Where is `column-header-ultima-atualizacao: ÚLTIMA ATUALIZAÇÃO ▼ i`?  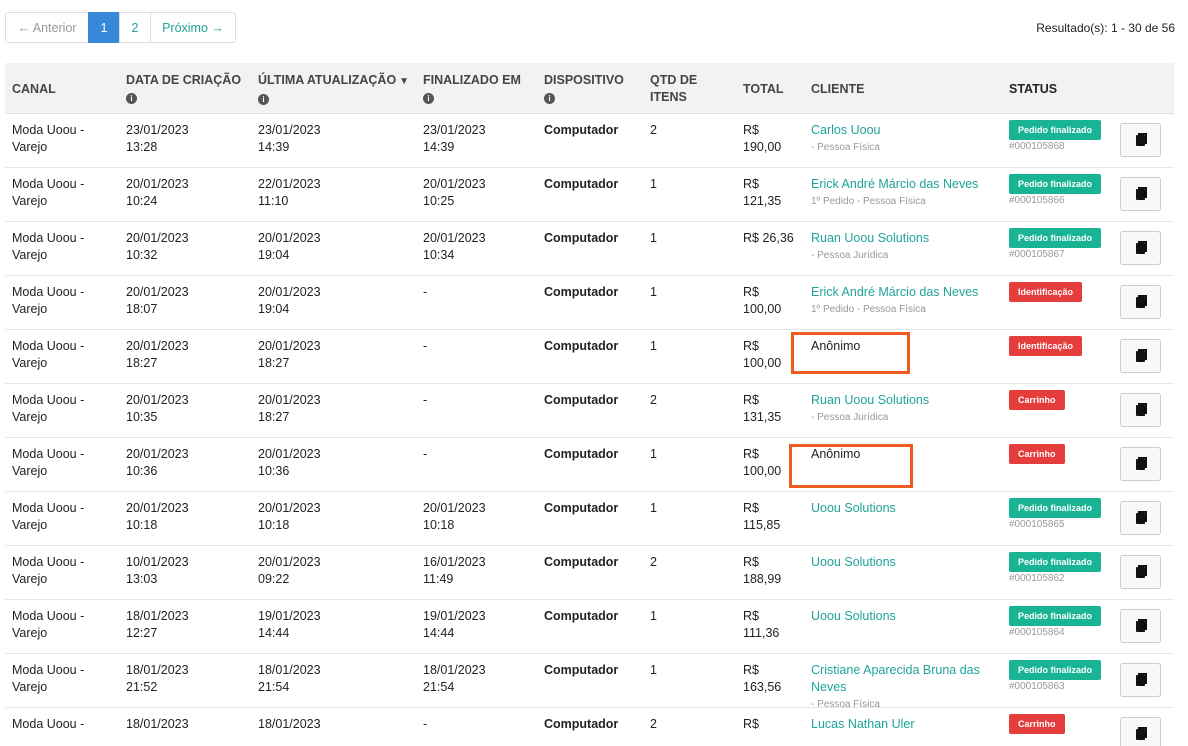 column-header-ultima-atualizacao: ÚLTIMA ATUALIZAÇÃO ▼ i is located at coordinates (333, 89).